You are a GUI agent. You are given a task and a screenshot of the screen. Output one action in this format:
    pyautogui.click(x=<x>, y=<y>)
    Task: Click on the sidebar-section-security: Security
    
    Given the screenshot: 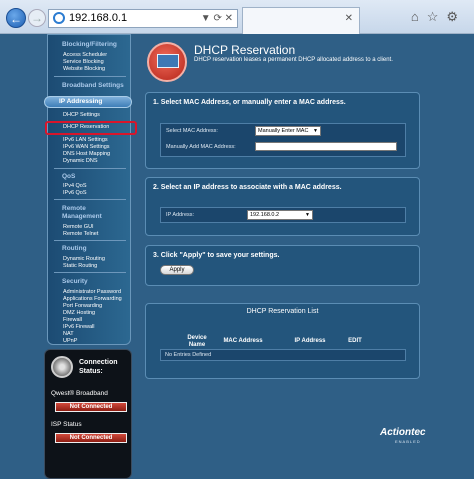 What is the action you would take?
    pyautogui.click(x=75, y=281)
    